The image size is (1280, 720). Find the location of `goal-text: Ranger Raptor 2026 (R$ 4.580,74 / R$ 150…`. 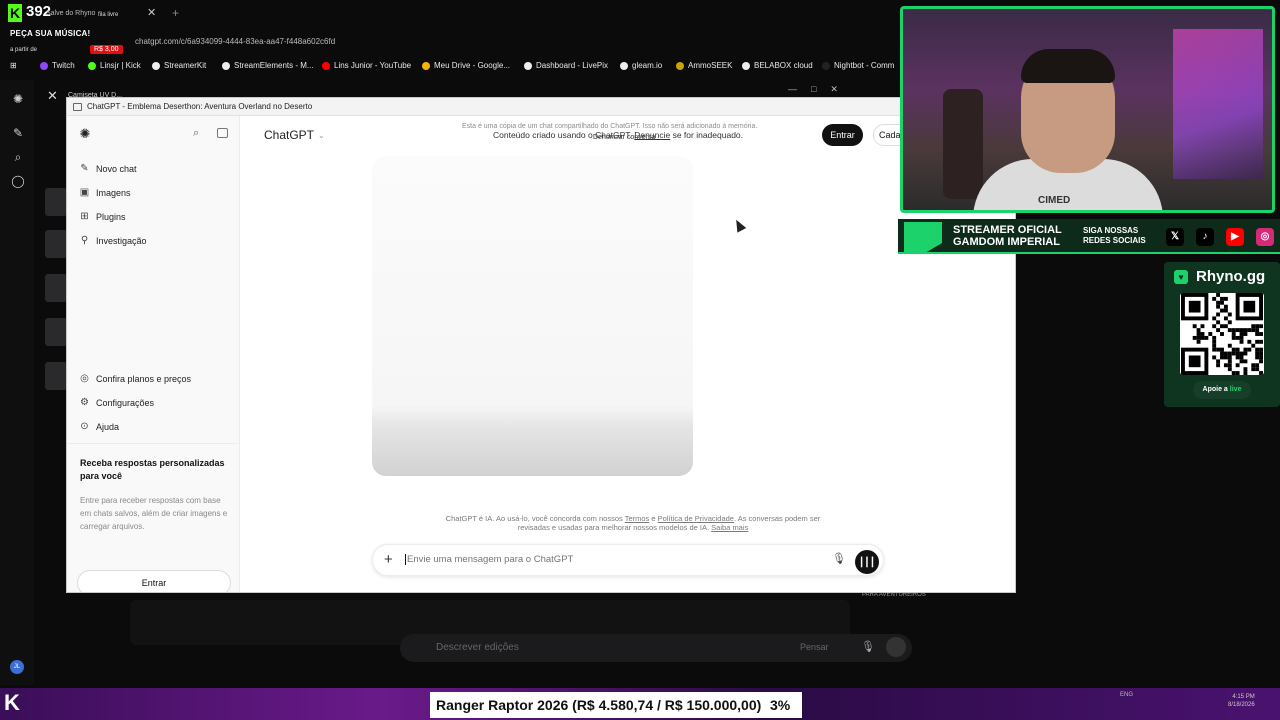

goal-text: Ranger Raptor 2026 (R$ 4.580,74 / R$ 150… is located at coordinates (599, 705).